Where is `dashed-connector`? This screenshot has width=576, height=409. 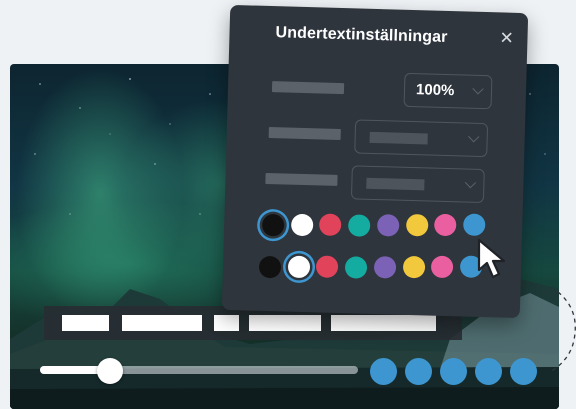 dashed-connector is located at coordinates (562, 332).